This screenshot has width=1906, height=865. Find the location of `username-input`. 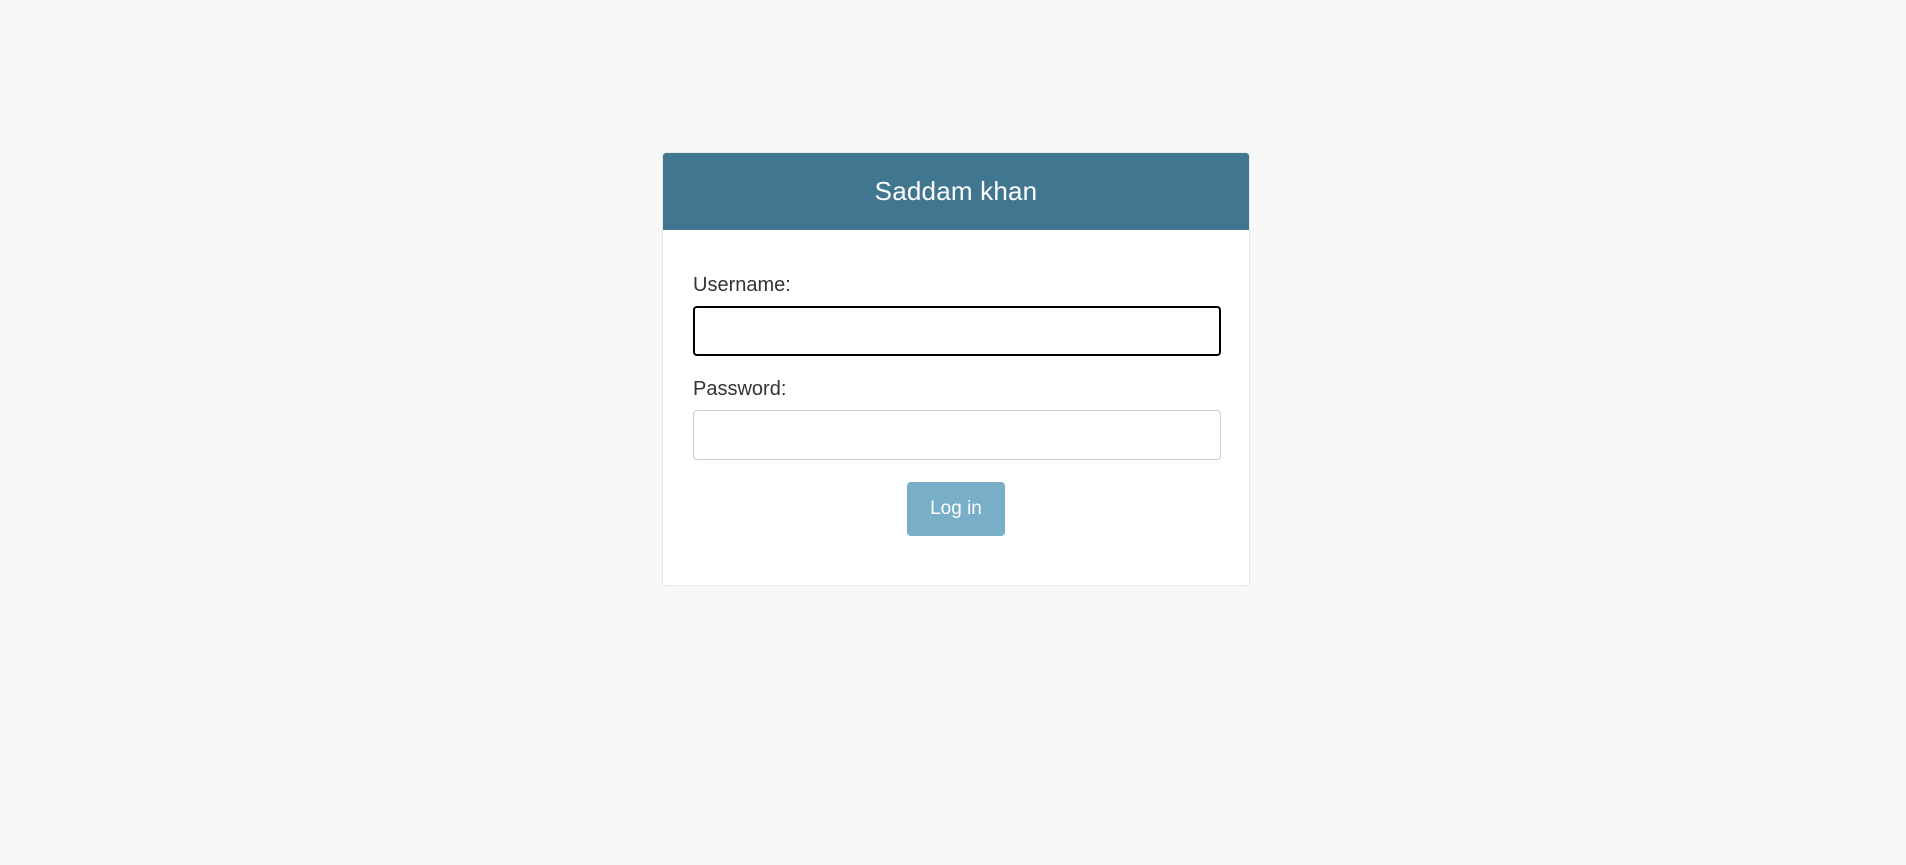

username-input is located at coordinates (957, 331).